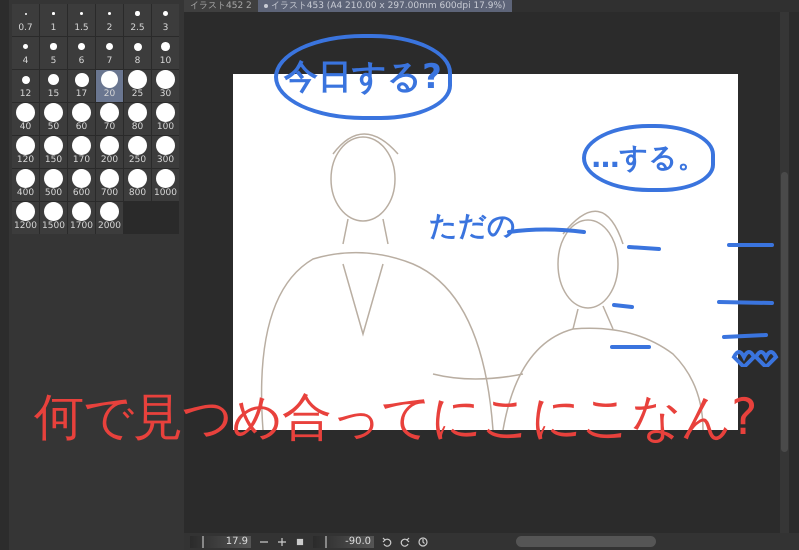 Image resolution: width=799 pixels, height=550 pixels. I want to click on brush-size-option: 200, so click(109, 152).